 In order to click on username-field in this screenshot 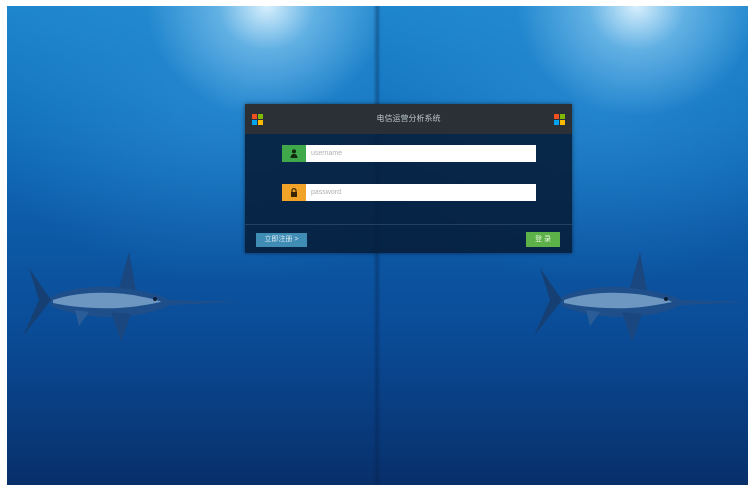, I will do `click(409, 153)`.